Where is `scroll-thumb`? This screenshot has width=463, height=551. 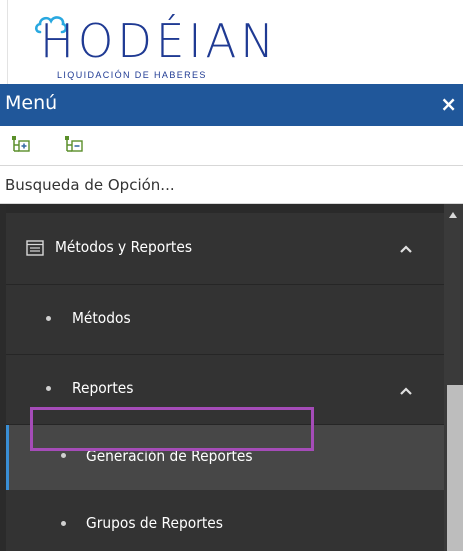
scroll-thumb is located at coordinates (455, 468).